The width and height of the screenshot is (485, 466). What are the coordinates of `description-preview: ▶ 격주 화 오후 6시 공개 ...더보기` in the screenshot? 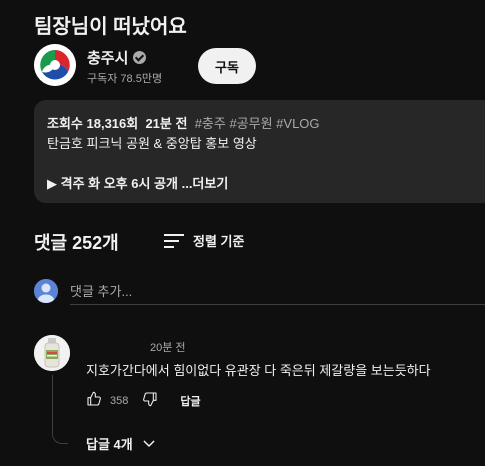 It's located at (137, 182).